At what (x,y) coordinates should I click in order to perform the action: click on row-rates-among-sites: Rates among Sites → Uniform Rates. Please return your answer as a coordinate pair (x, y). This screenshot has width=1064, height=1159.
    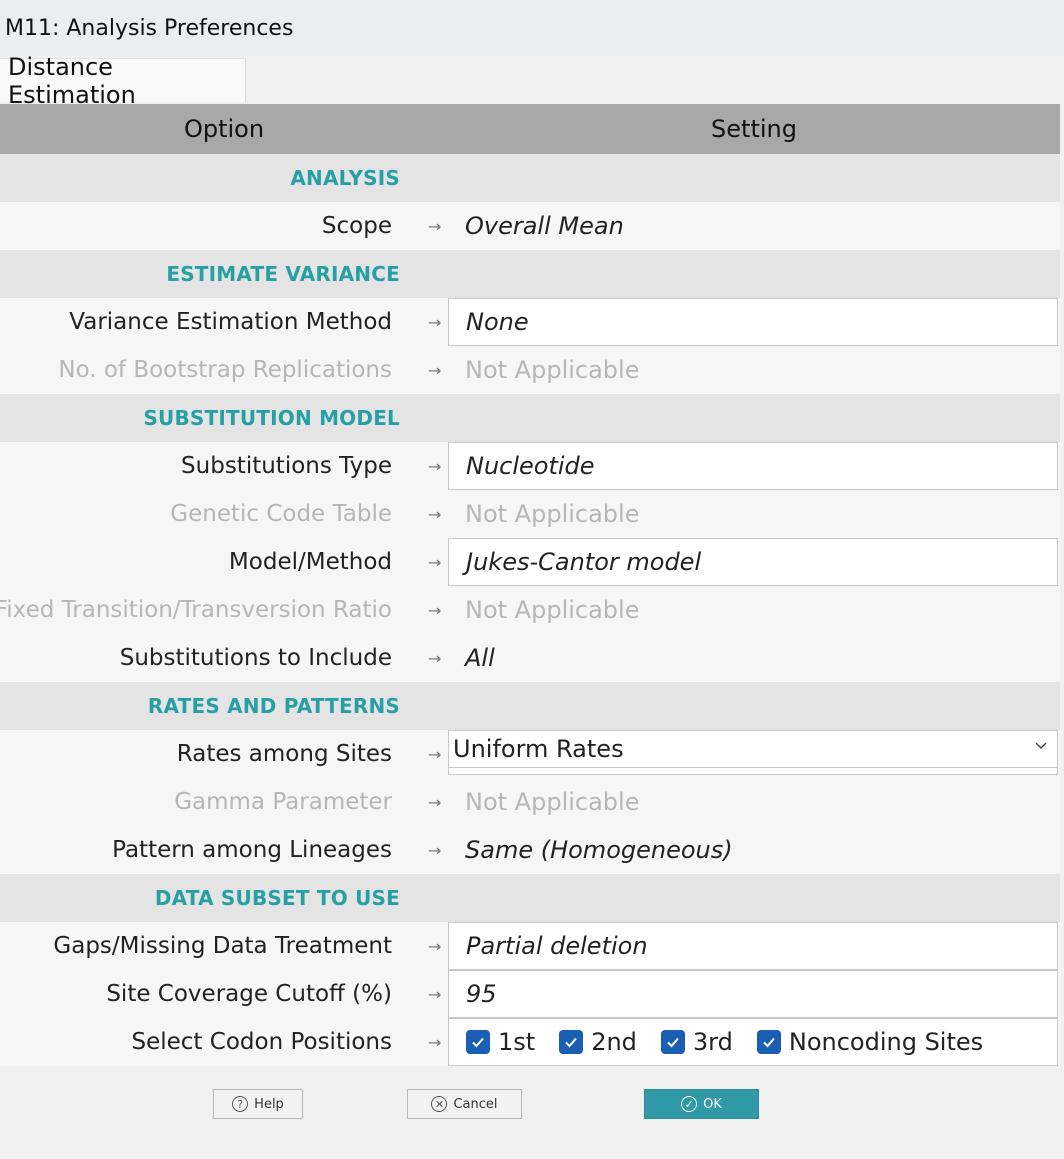
    Looking at the image, I should click on (530, 754).